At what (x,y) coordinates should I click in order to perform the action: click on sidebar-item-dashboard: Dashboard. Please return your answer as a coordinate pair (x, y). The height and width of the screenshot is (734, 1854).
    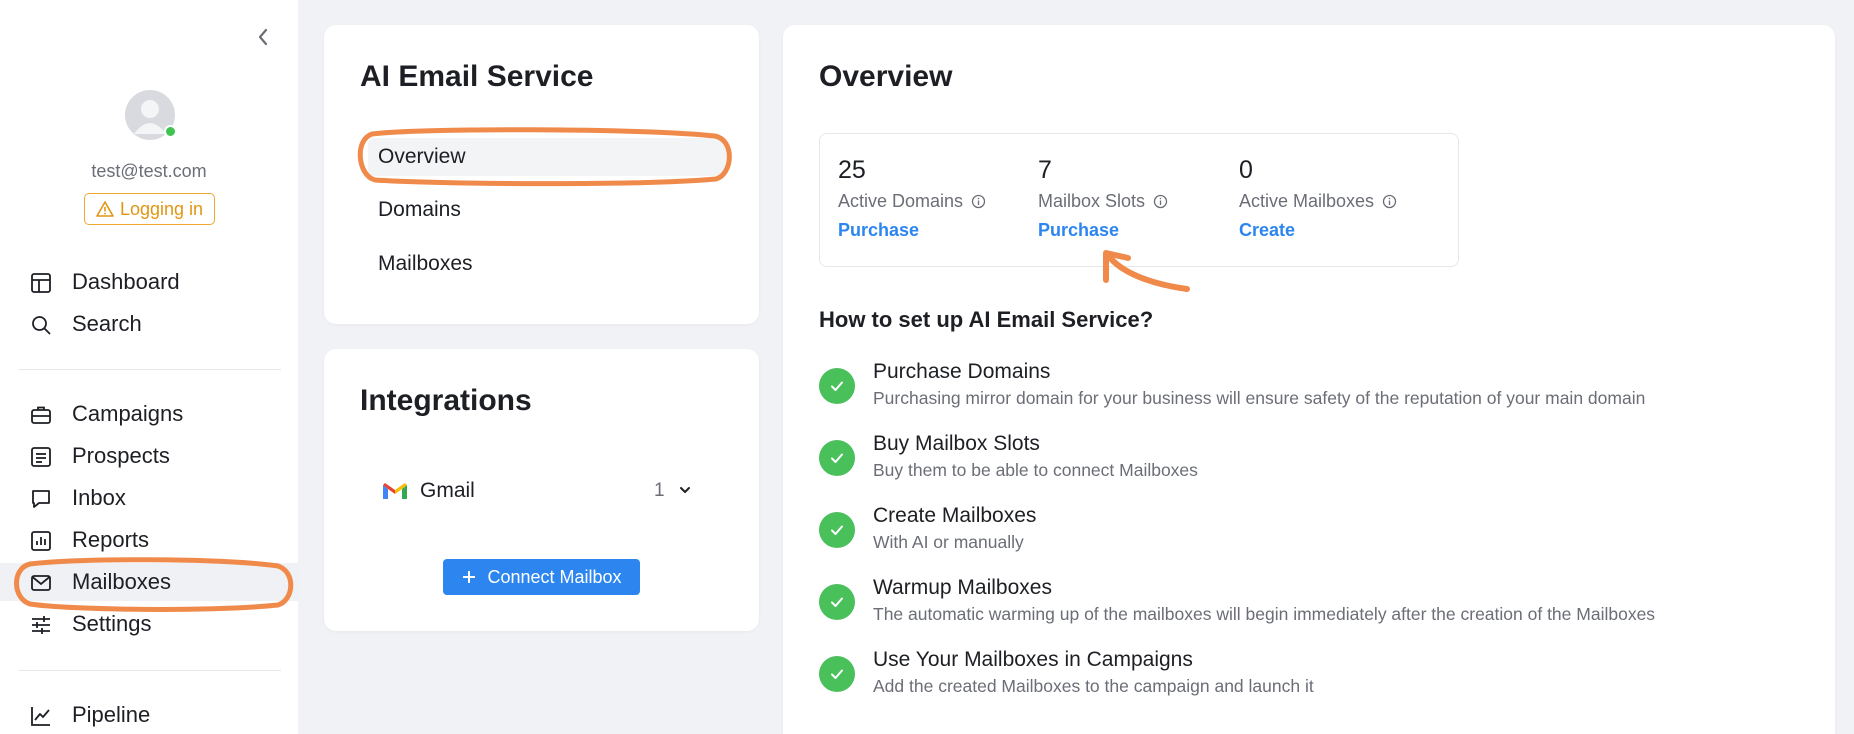
    Looking at the image, I should click on (149, 282).